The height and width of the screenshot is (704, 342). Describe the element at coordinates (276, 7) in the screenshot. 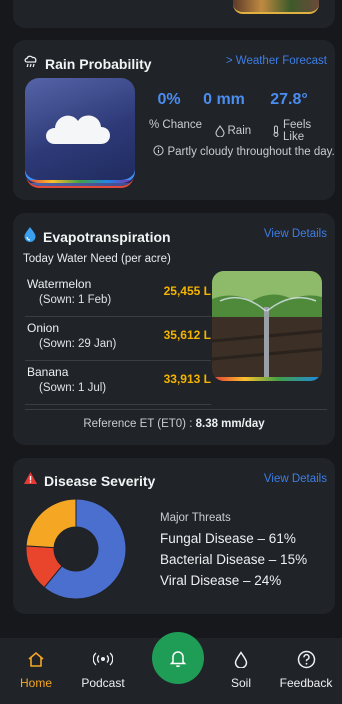

I see `previous-card-image` at that location.